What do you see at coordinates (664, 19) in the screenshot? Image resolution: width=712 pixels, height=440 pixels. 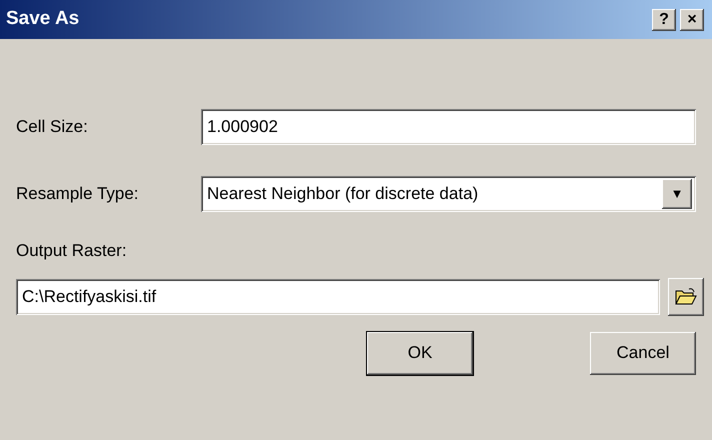 I see `help-button: ?` at bounding box center [664, 19].